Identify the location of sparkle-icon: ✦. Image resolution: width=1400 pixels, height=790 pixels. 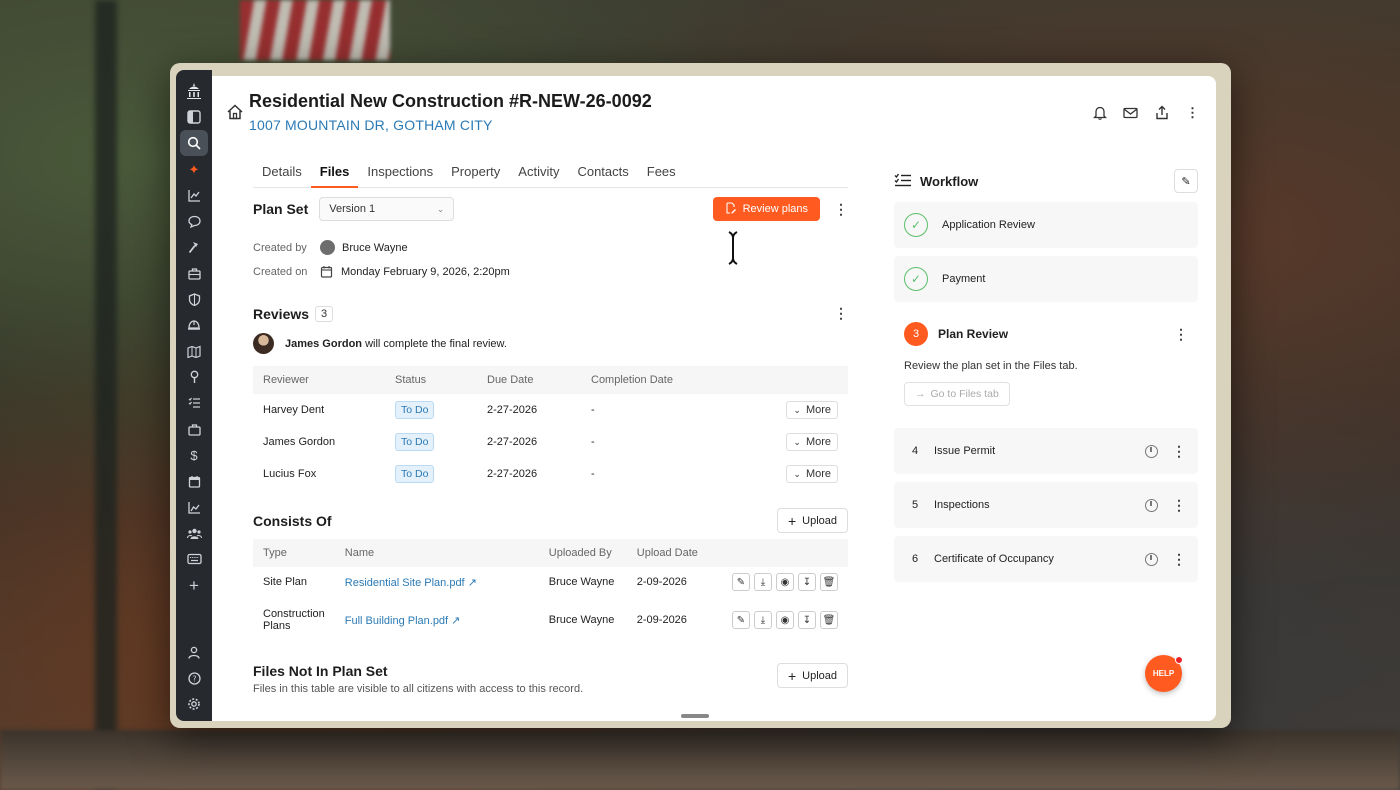
(194, 169).